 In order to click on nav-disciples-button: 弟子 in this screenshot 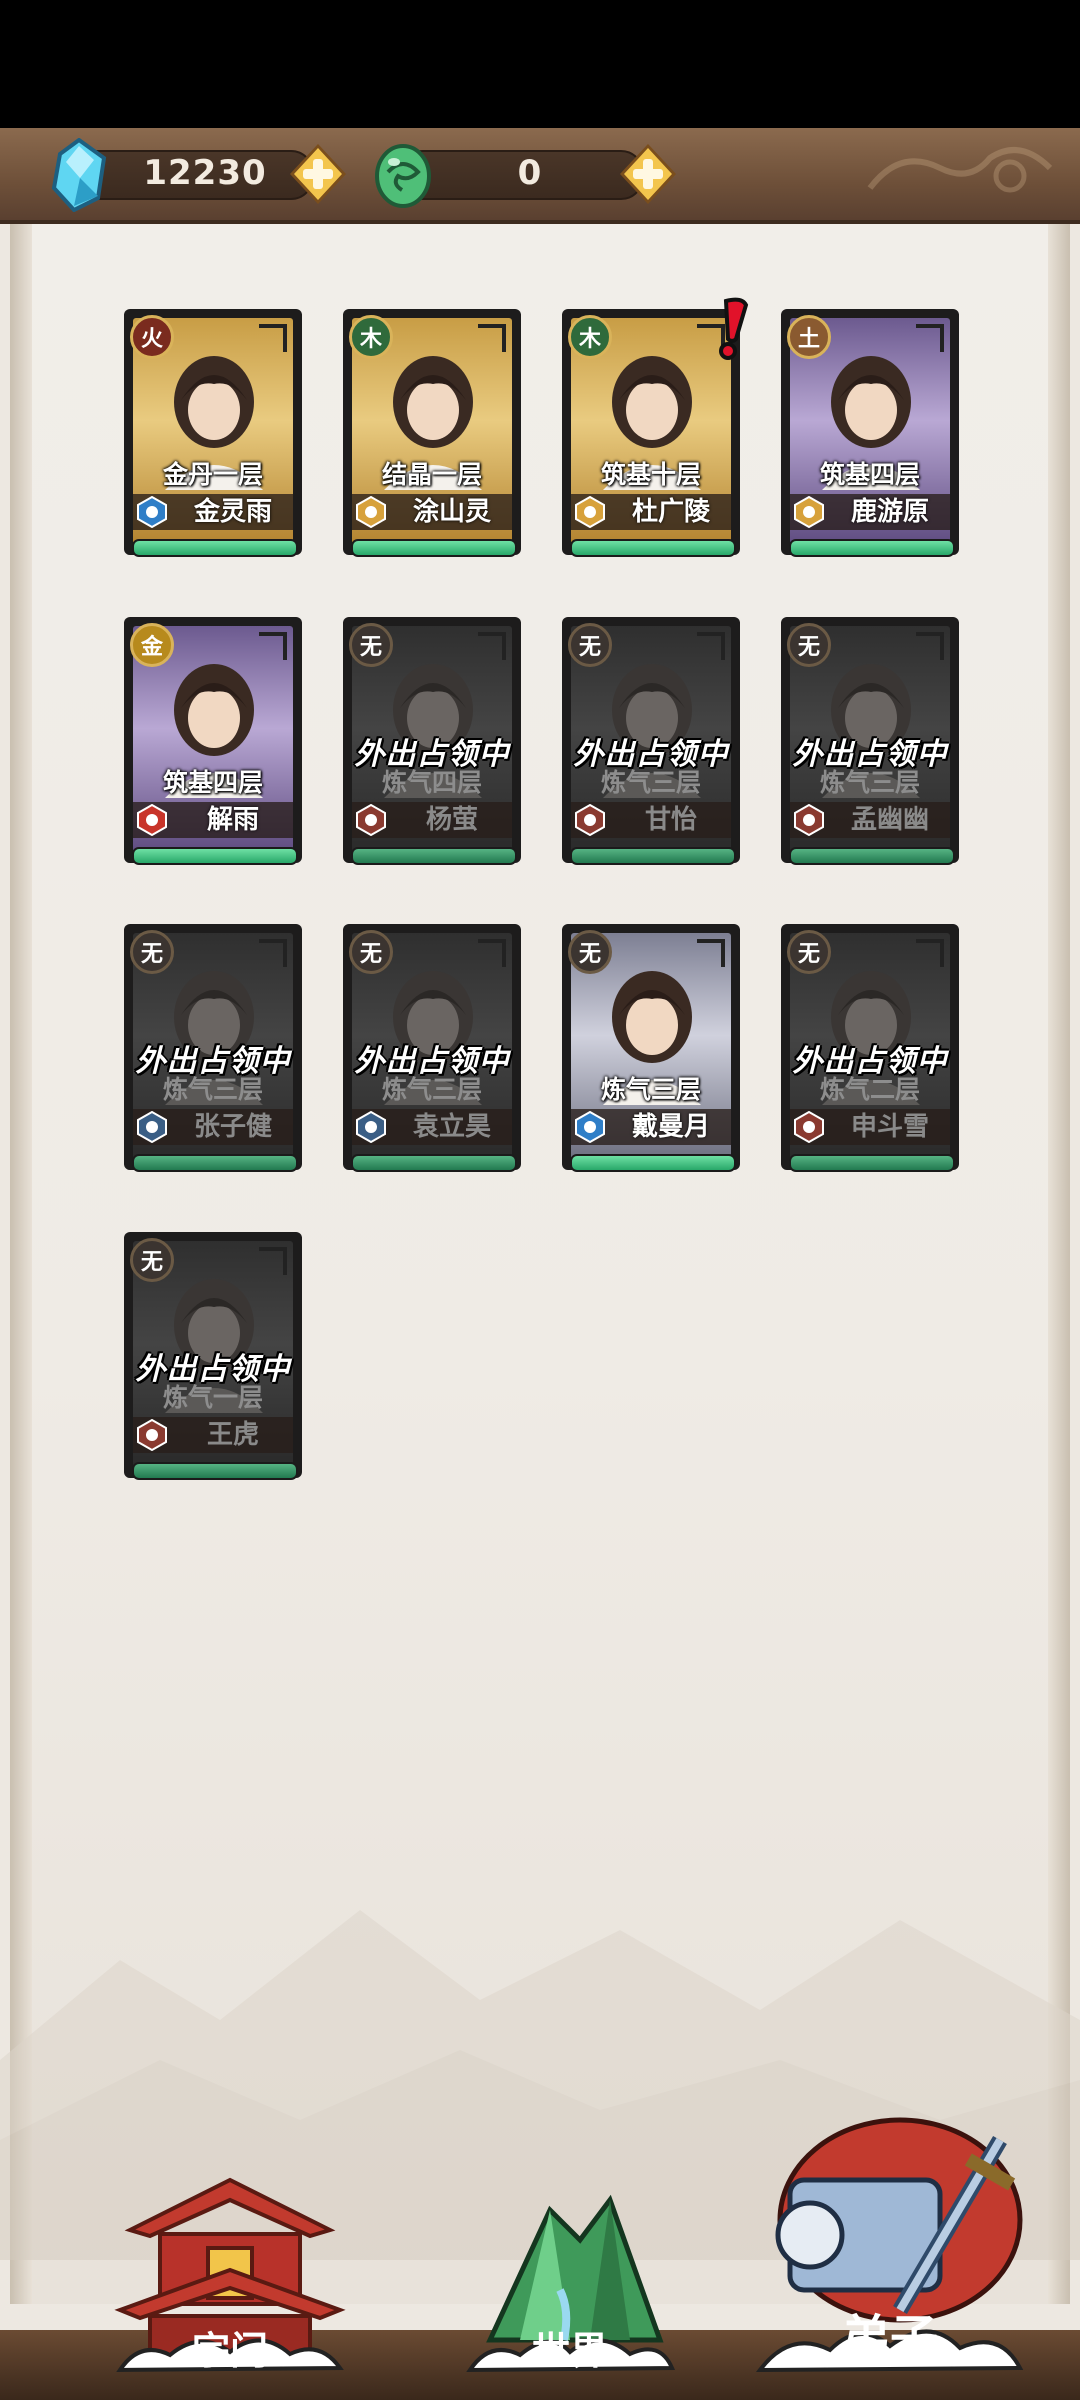, I will do `click(890, 2255)`.